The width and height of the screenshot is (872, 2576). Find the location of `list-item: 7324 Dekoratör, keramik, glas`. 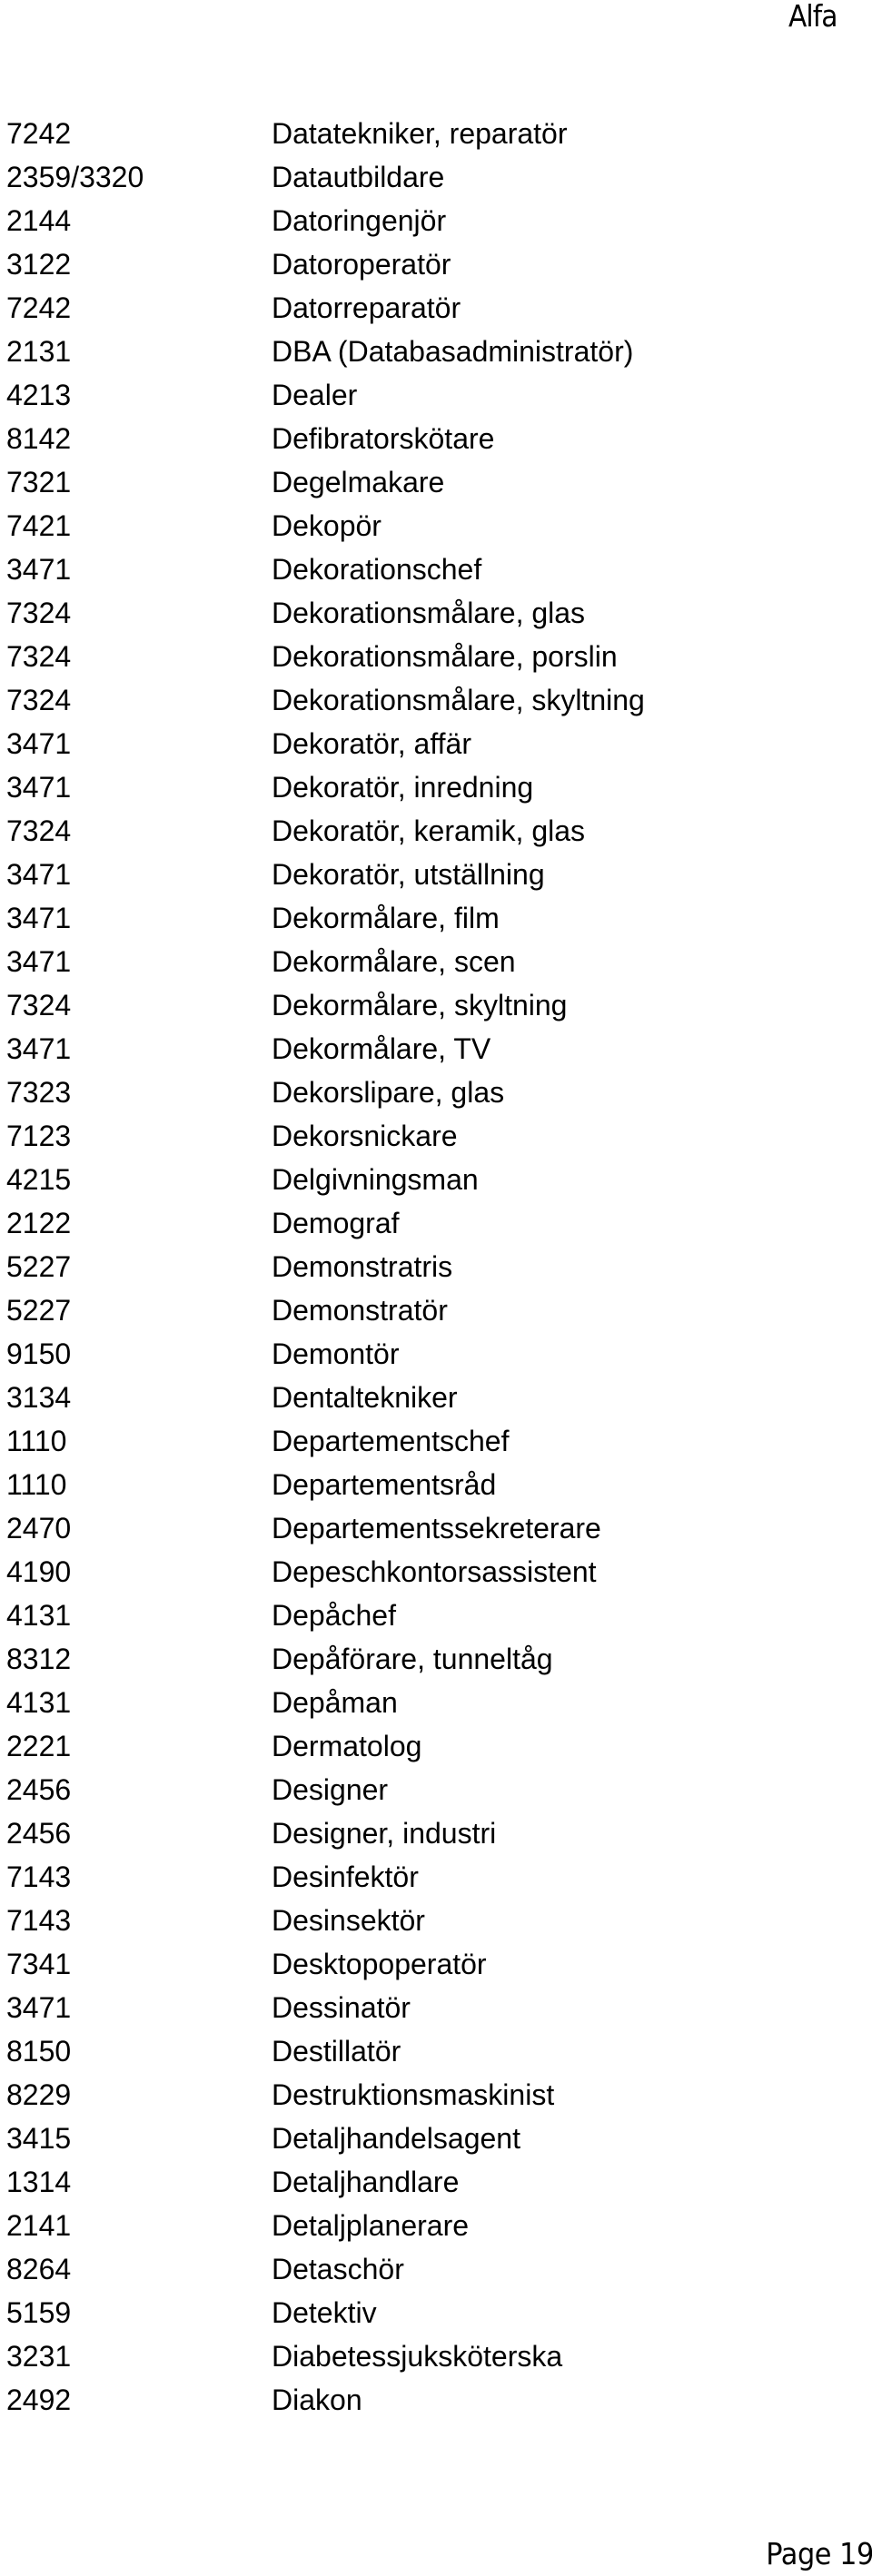

list-item: 7324 Dekoratör, keramik, glas is located at coordinates (436, 834).